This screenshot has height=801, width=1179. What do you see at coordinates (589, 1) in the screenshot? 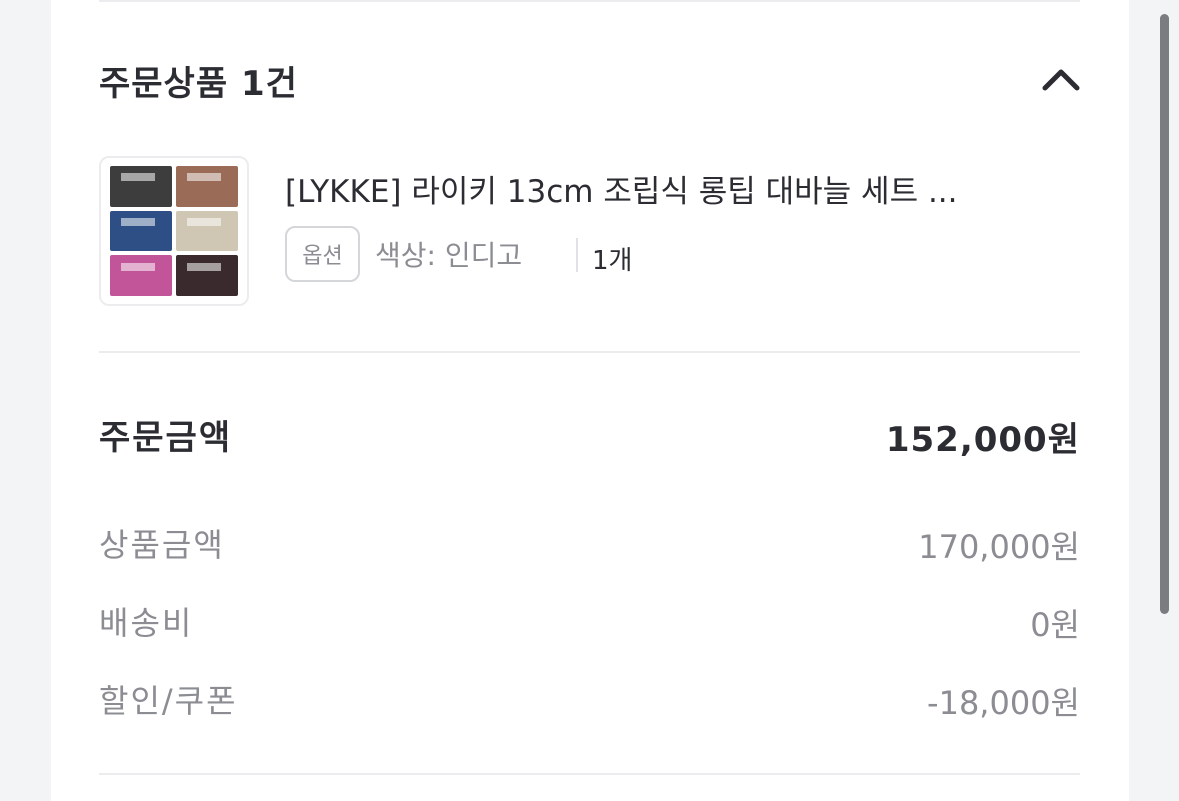
I see `top-divider` at bounding box center [589, 1].